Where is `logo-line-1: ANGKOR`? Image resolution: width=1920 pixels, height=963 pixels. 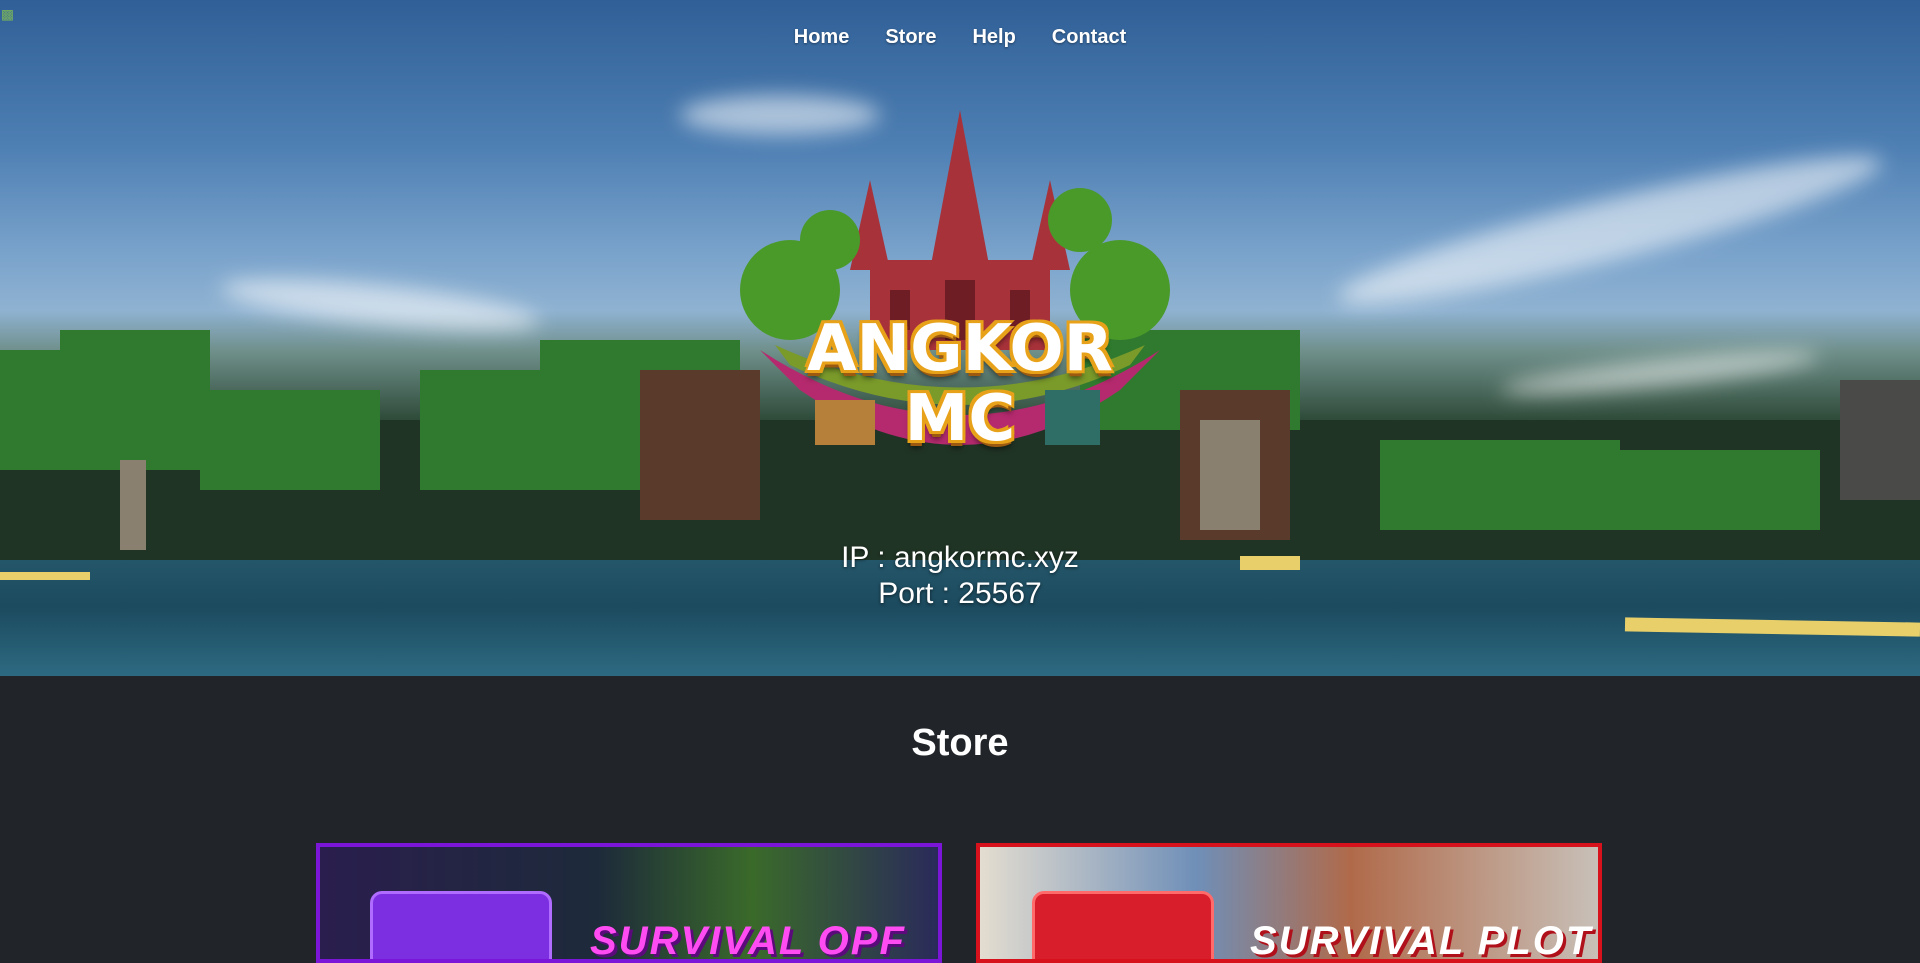 logo-line-1: ANGKOR is located at coordinates (960, 349).